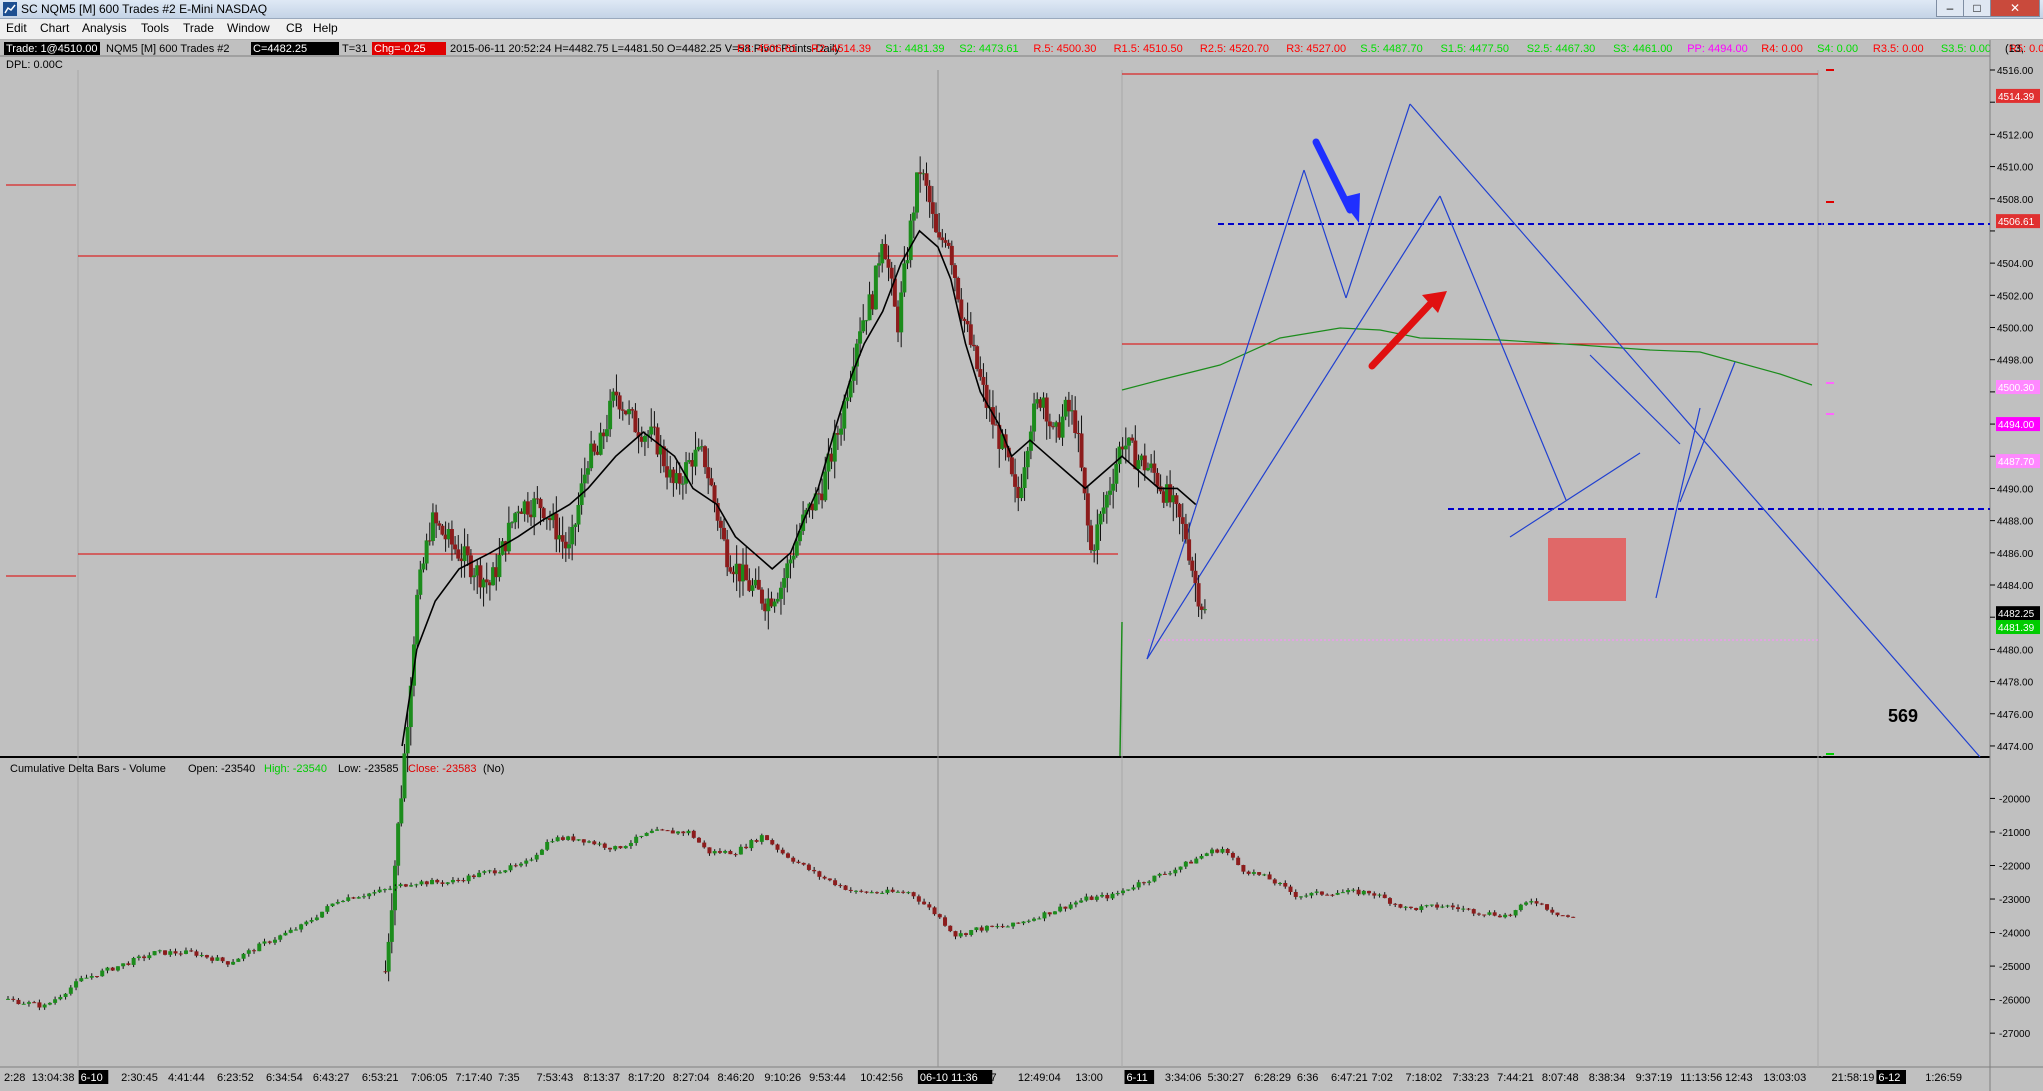 The image size is (2043, 1091). I want to click on highlight-zone, so click(1587, 569).